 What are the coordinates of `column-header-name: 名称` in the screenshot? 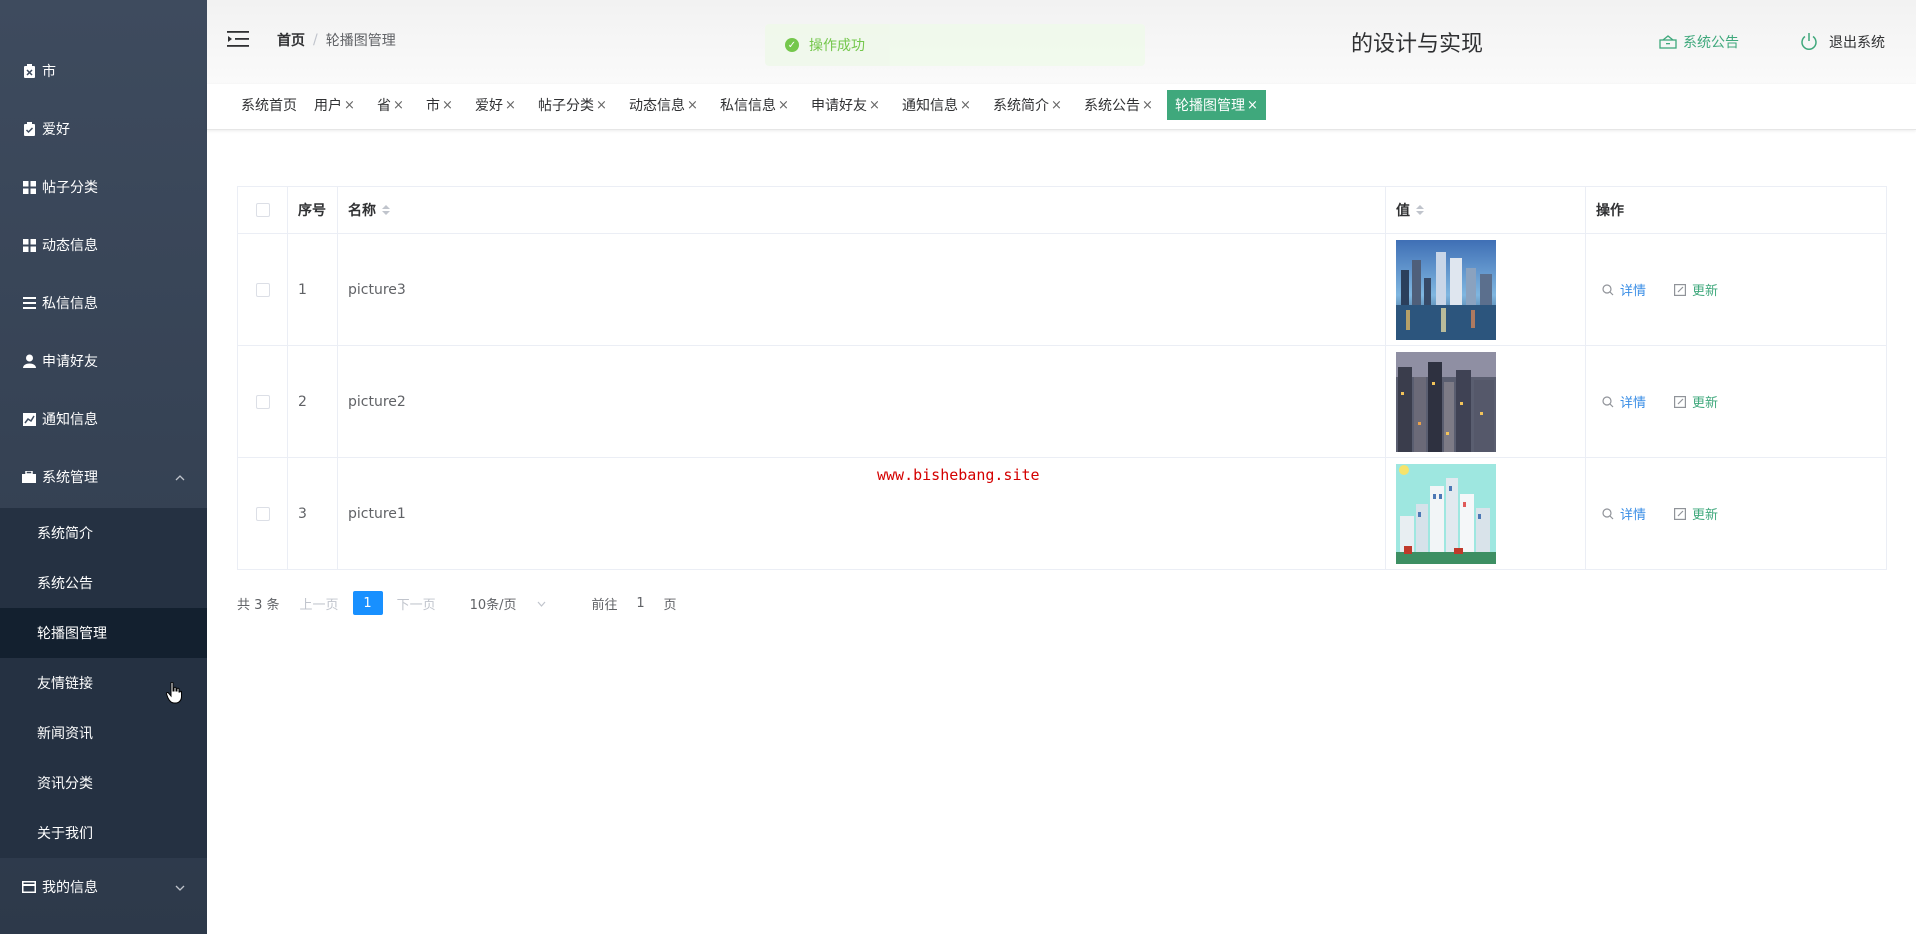 It's located at (862, 210).